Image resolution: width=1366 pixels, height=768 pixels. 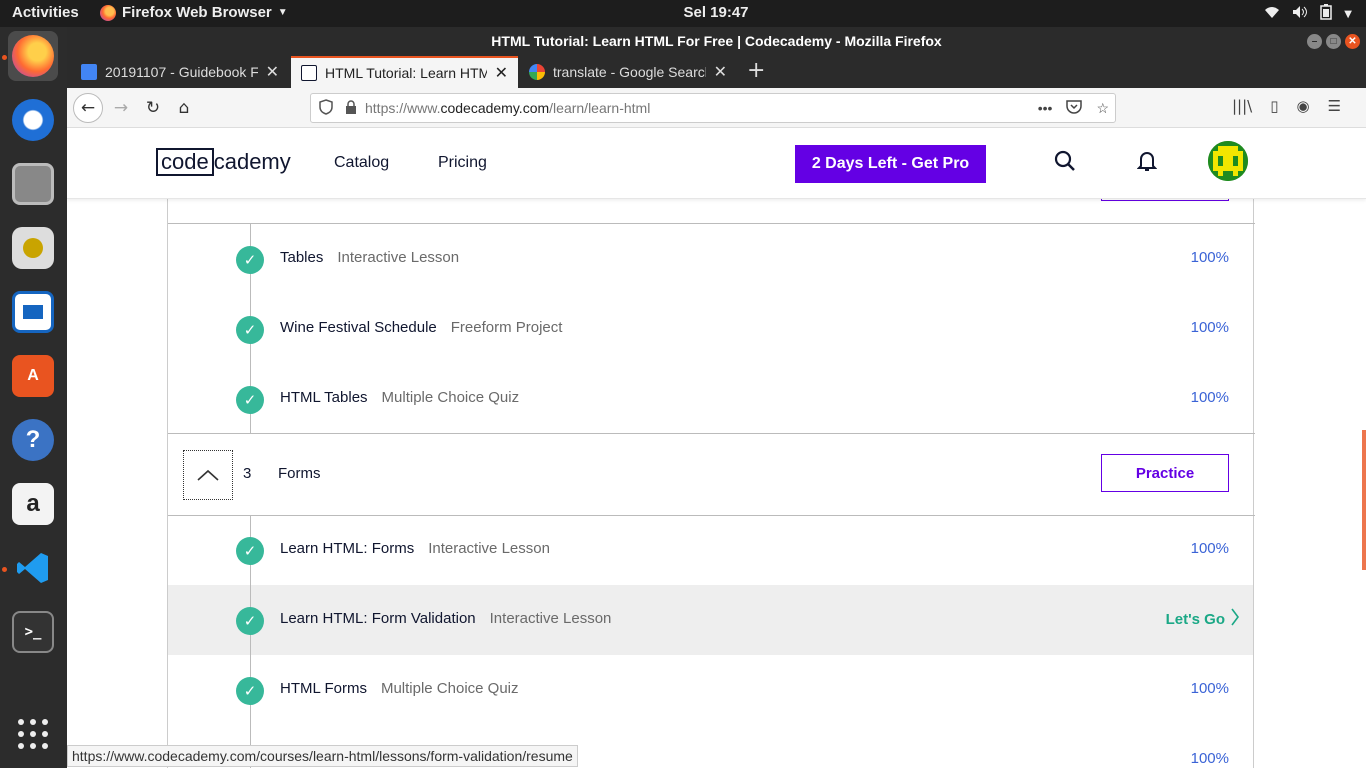 I want to click on dock-terminal: >_, so click(x=33, y=632).